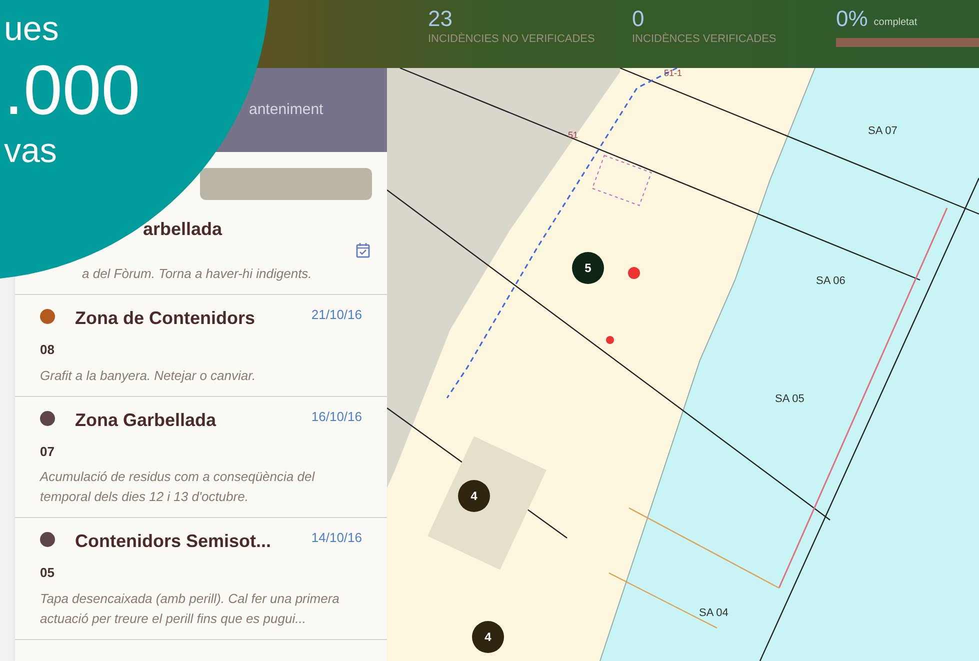 This screenshot has width=979, height=661. What do you see at coordinates (896, 23) in the screenshot?
I see `progress-label: completat` at bounding box center [896, 23].